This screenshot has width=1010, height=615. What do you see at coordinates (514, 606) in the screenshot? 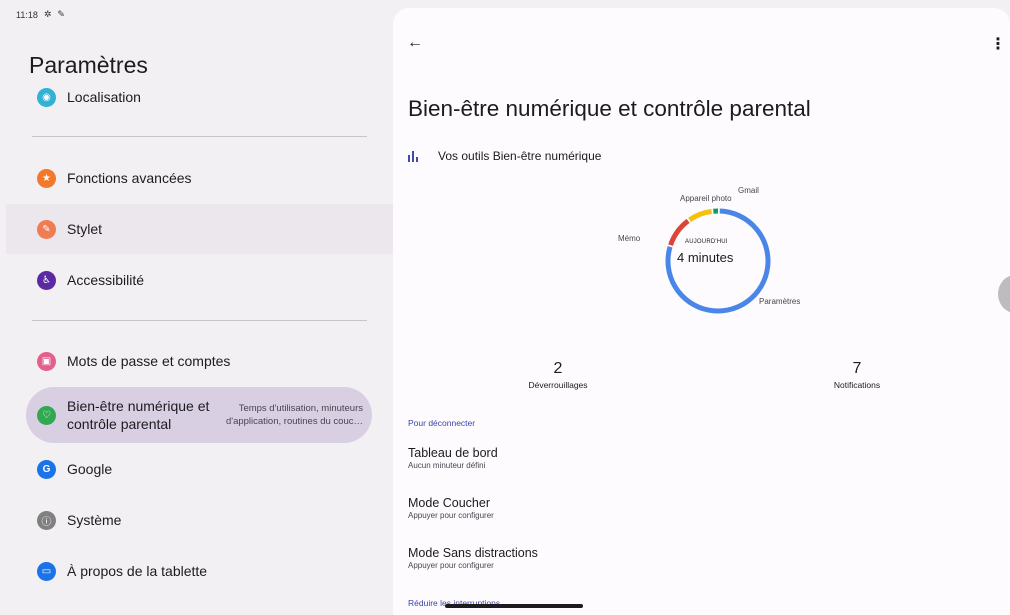
I see `gesture-home-bar` at bounding box center [514, 606].